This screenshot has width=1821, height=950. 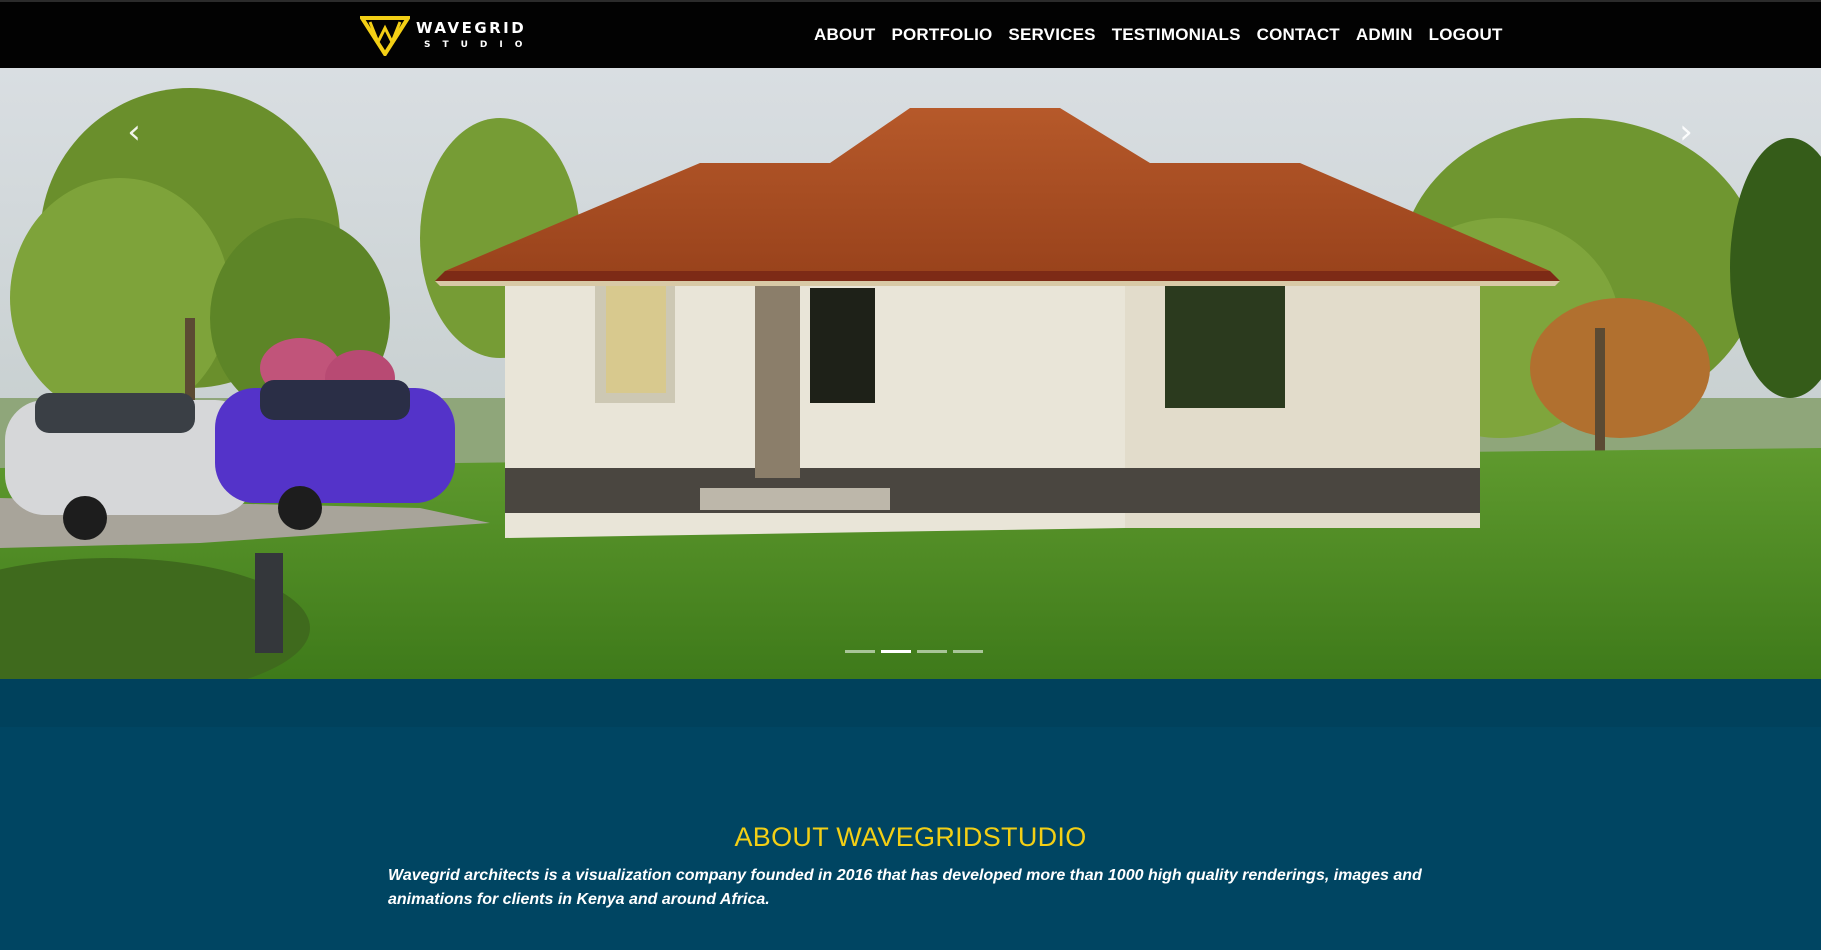 I want to click on about-title: ABOUT WAVEGRIDSTUDIO, so click(x=910, y=837).